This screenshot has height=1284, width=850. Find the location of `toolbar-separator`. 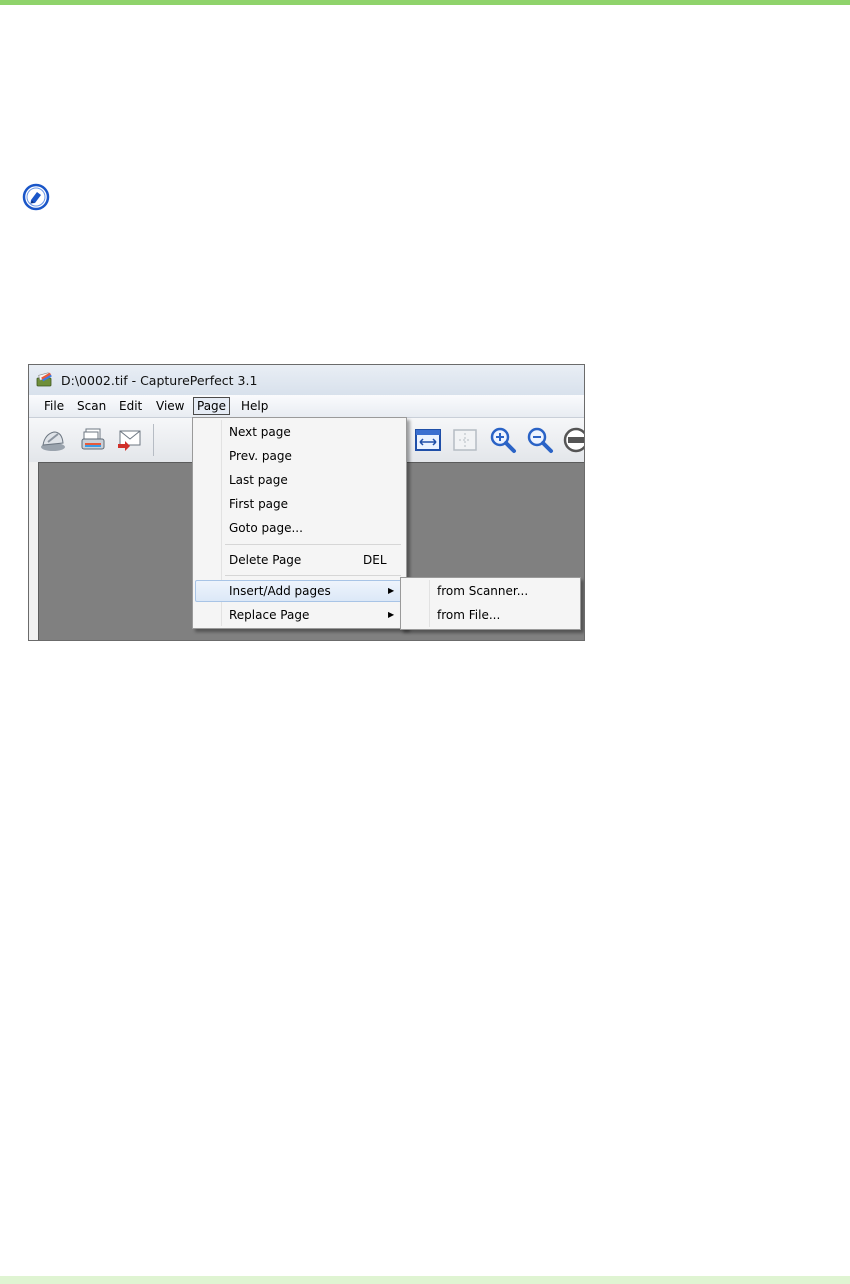

toolbar-separator is located at coordinates (153, 440).